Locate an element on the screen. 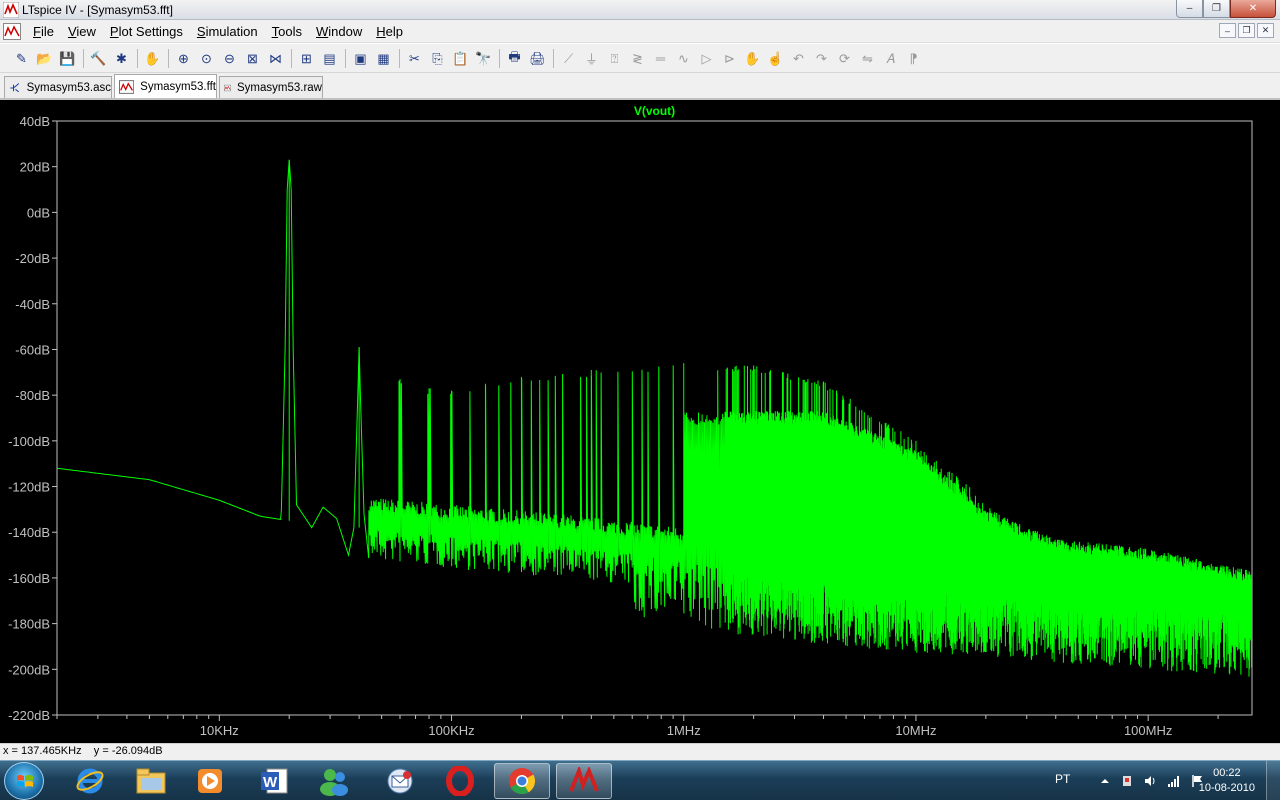  word-icon: W is located at coordinates (274, 781).